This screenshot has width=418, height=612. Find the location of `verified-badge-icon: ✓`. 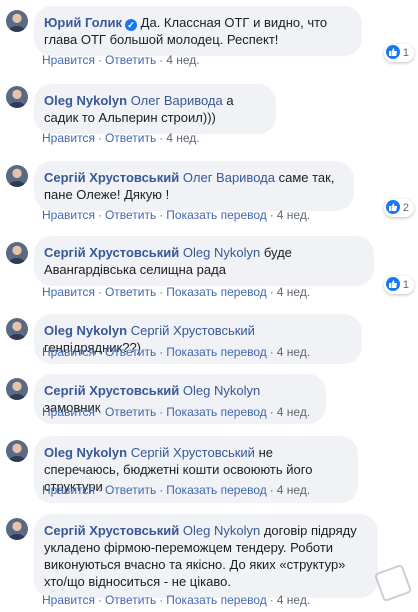

verified-badge-icon: ✓ is located at coordinates (131, 25).